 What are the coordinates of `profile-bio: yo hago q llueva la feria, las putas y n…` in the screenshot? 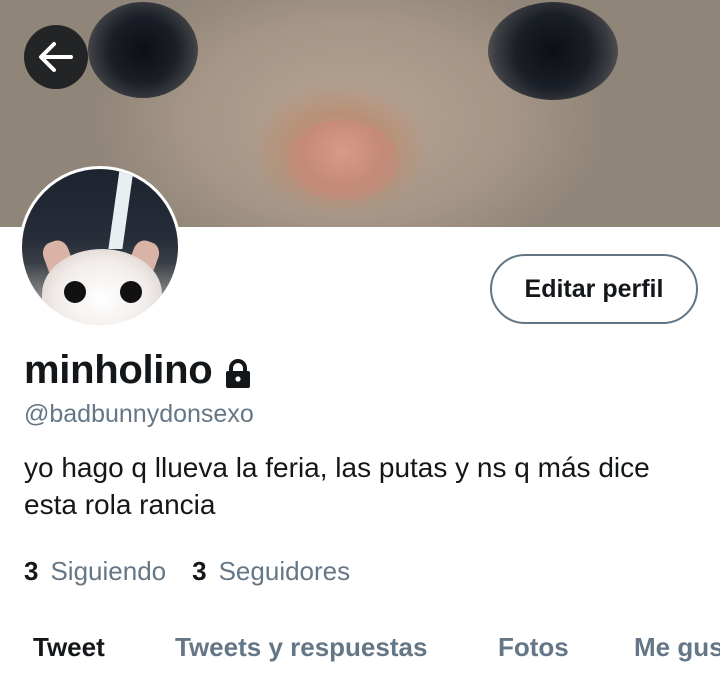 It's located at (337, 486).